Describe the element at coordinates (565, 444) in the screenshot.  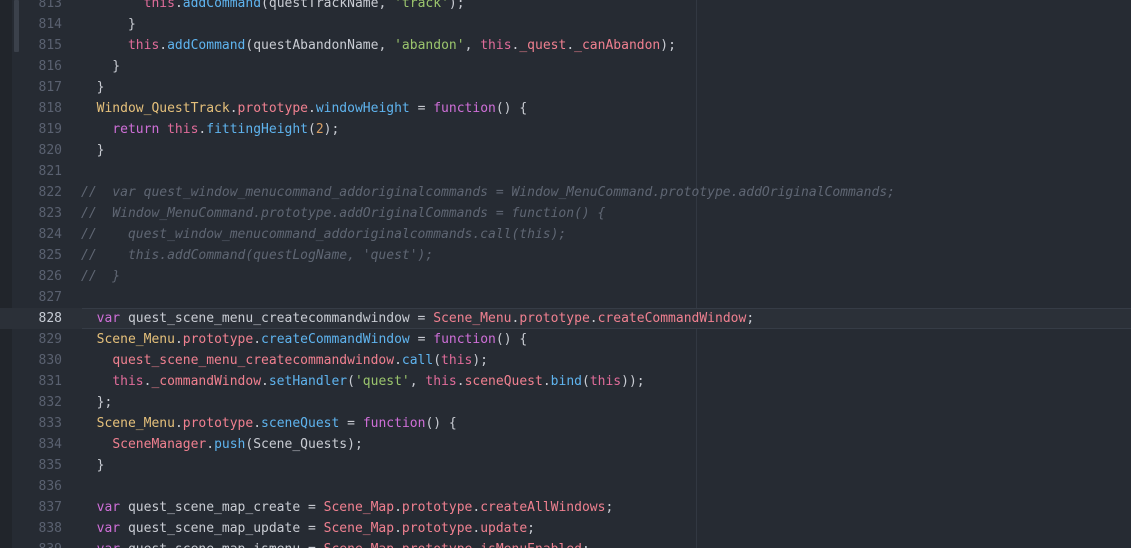
I see `code-line: 834 SceneManager.push(Scene_Quests);` at that location.